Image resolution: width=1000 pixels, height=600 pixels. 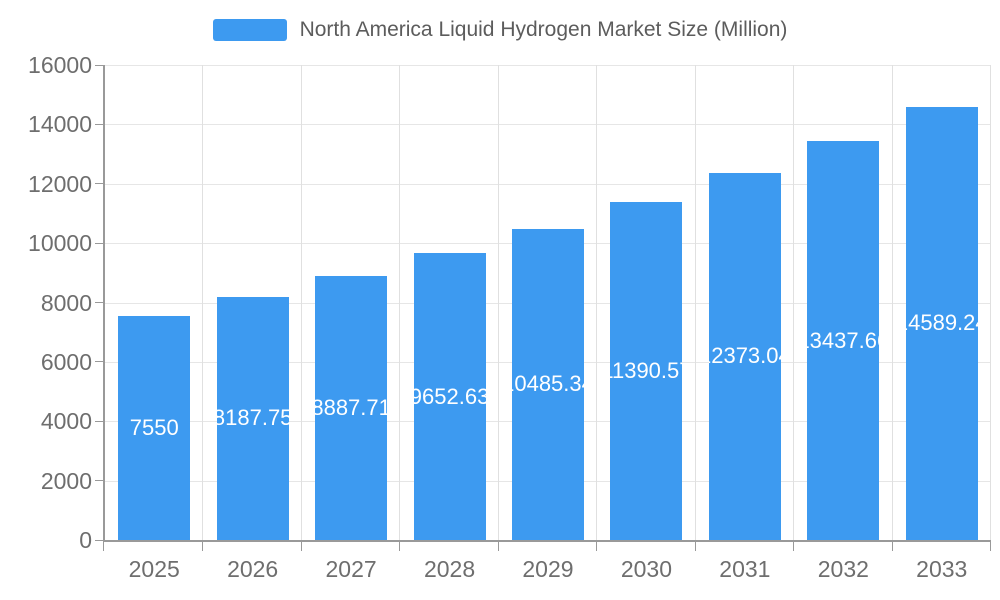 I want to click on bar: 14589.24, so click(x=941, y=323).